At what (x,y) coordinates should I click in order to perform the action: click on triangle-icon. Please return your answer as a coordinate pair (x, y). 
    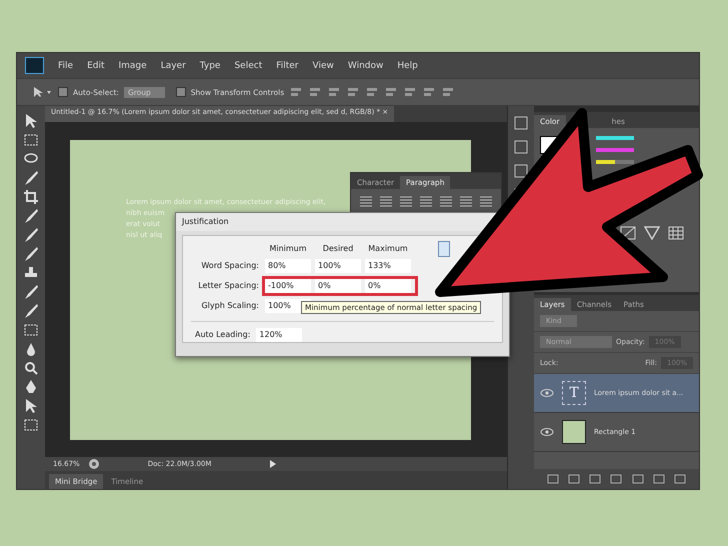
    Looking at the image, I should click on (652, 233).